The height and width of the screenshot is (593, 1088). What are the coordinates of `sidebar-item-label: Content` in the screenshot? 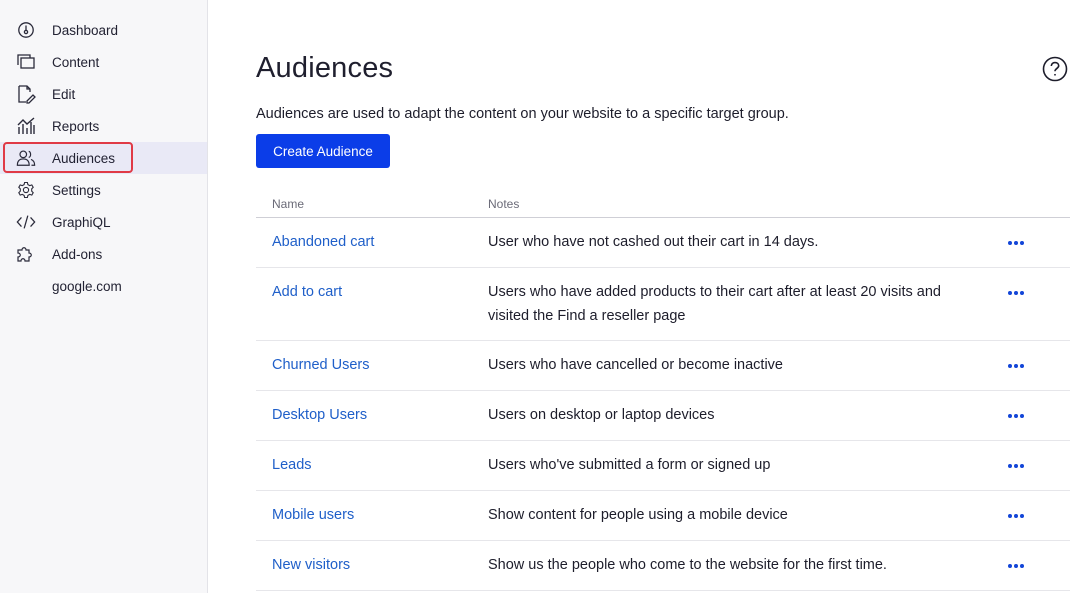 It's located at (76, 62).